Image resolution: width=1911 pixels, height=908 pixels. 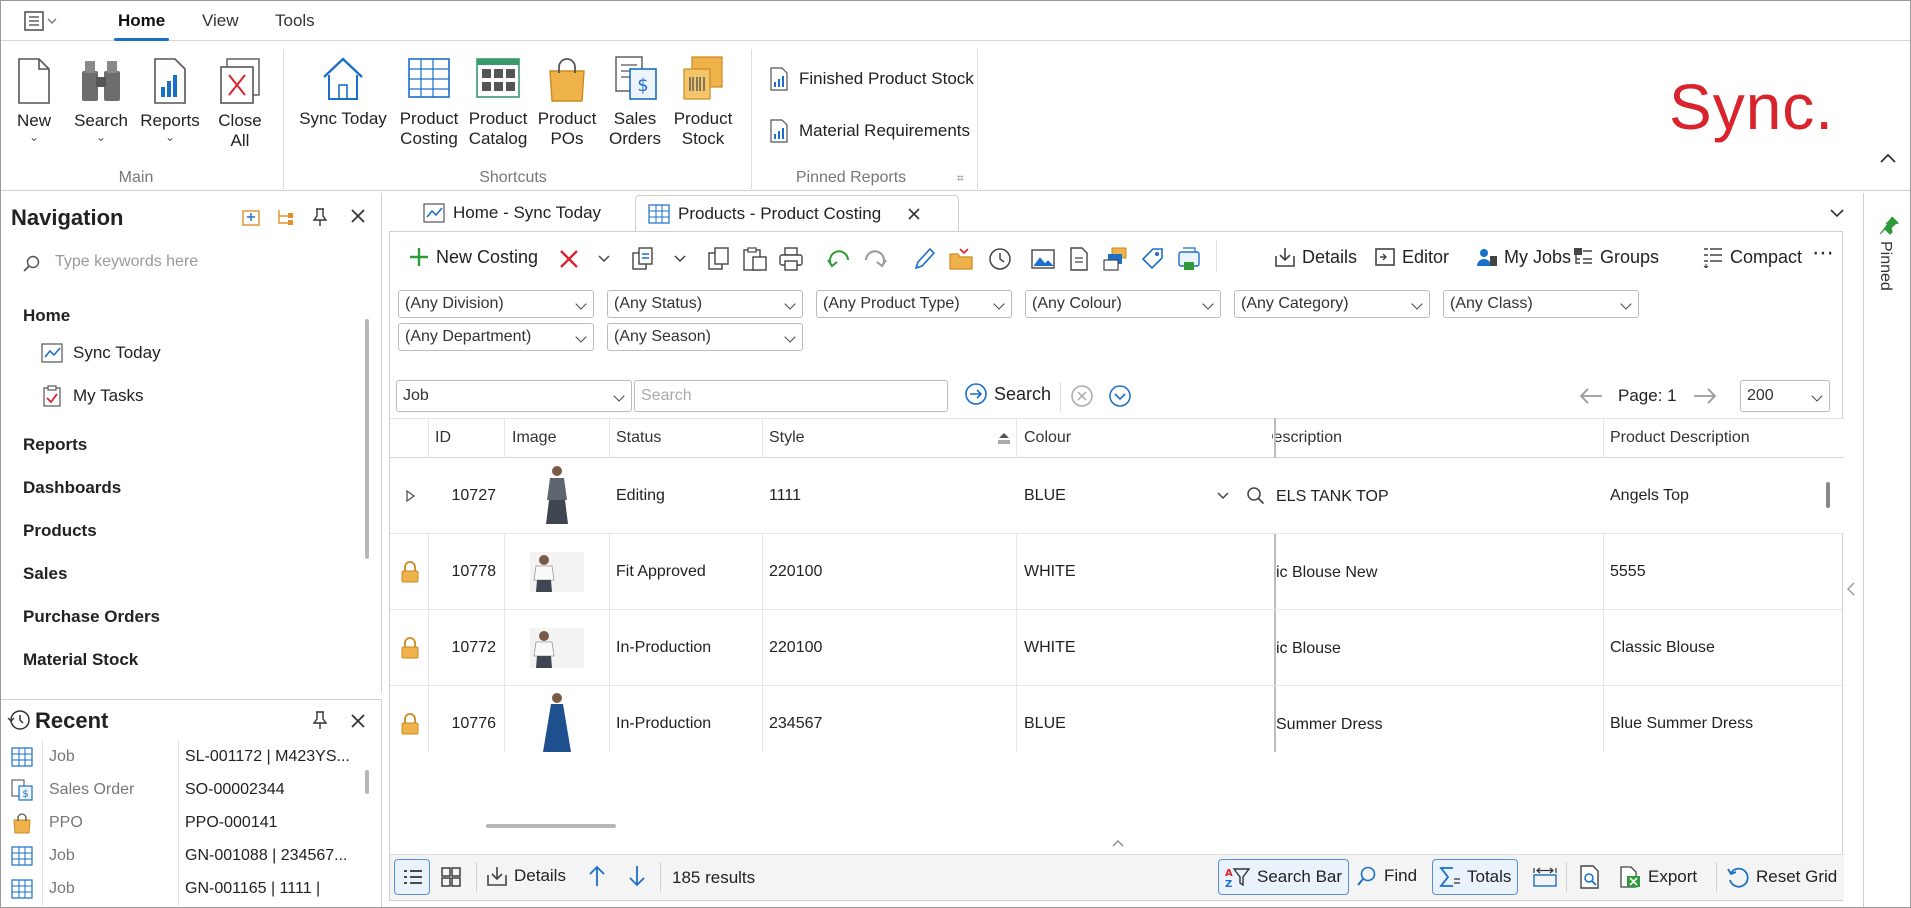 I want to click on details-toggle-button: Details, so click(x=1315, y=257).